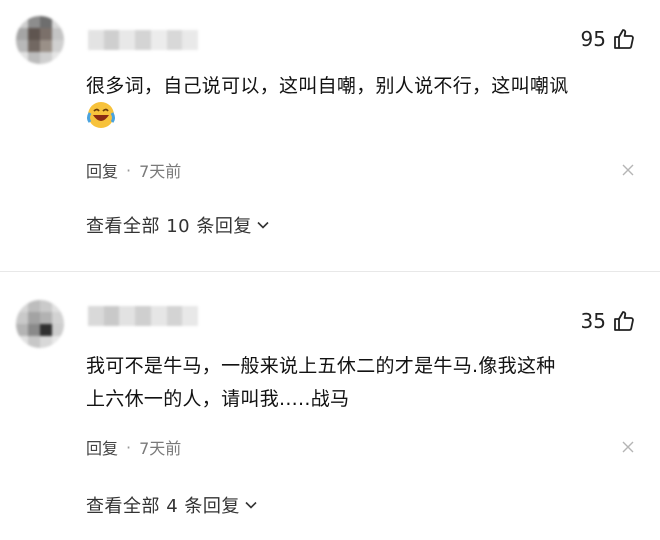  I want to click on comment-text: 很多词，自己说可以，这叫自嘲，别人说不行，这叫嘲讽, so click(361, 86).